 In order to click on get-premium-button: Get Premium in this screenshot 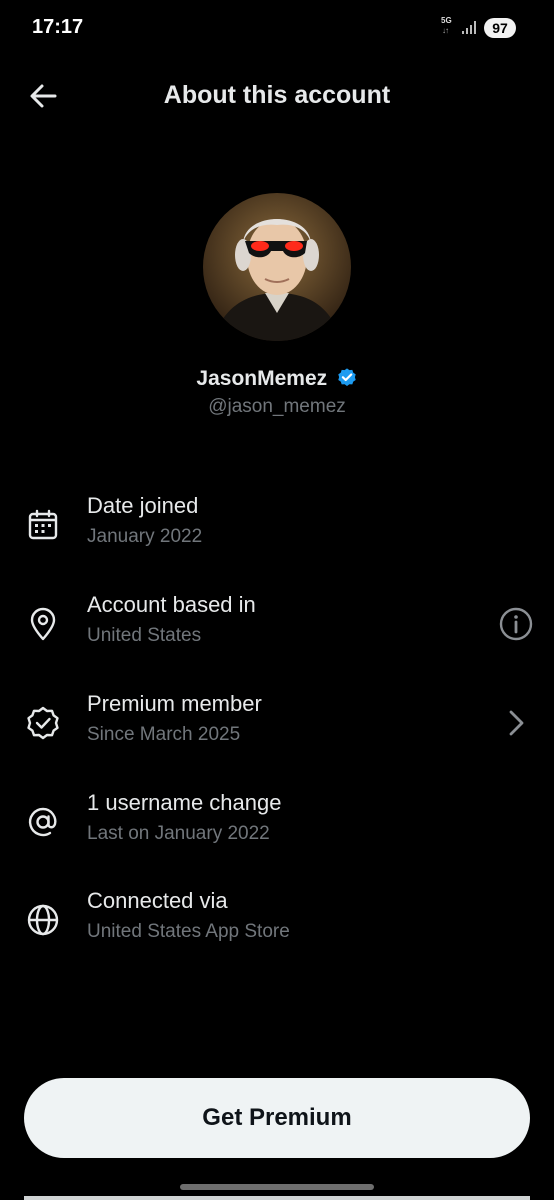, I will do `click(277, 1118)`.